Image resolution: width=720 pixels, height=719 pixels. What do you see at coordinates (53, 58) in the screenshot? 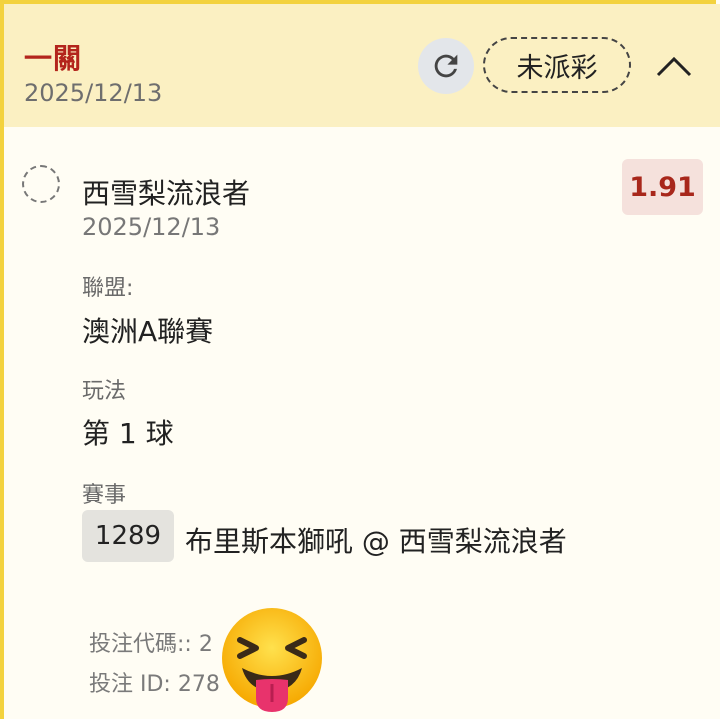
I see `bet-type-title: 一關` at bounding box center [53, 58].